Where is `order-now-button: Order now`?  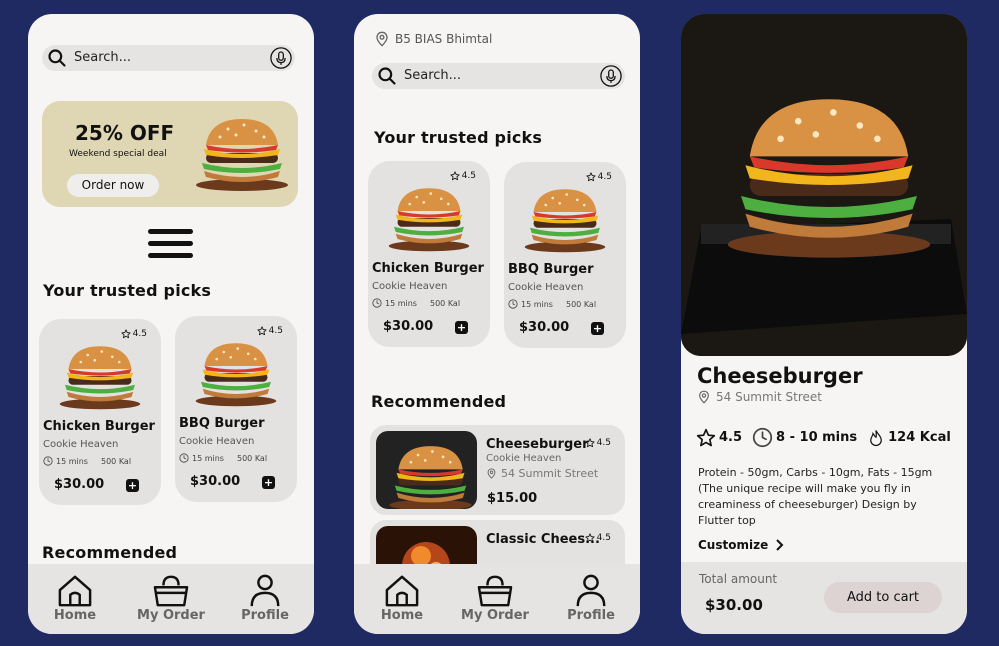
order-now-button: Order now is located at coordinates (113, 185).